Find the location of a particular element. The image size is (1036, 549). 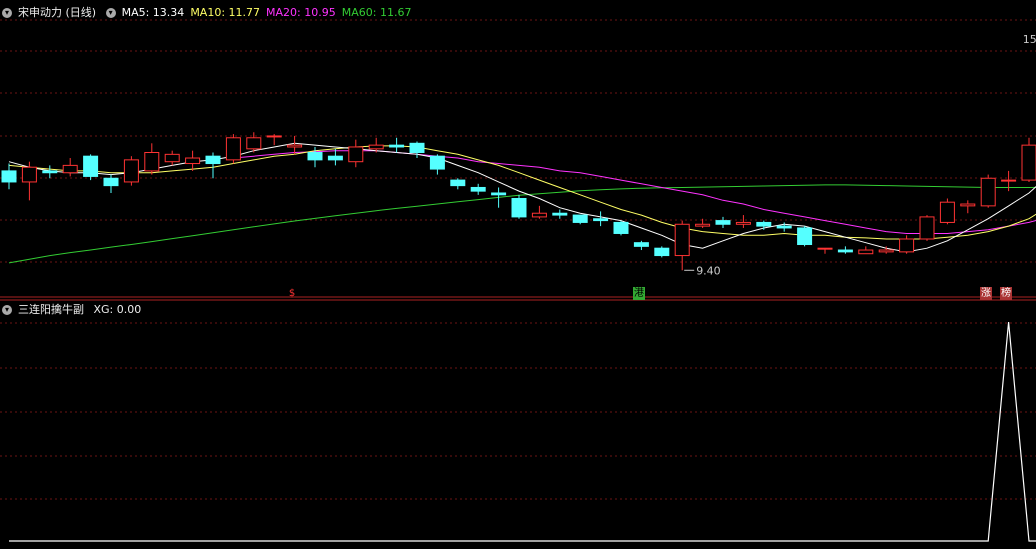

stock-title: 宋申动力 (日线) is located at coordinates (57, 12).